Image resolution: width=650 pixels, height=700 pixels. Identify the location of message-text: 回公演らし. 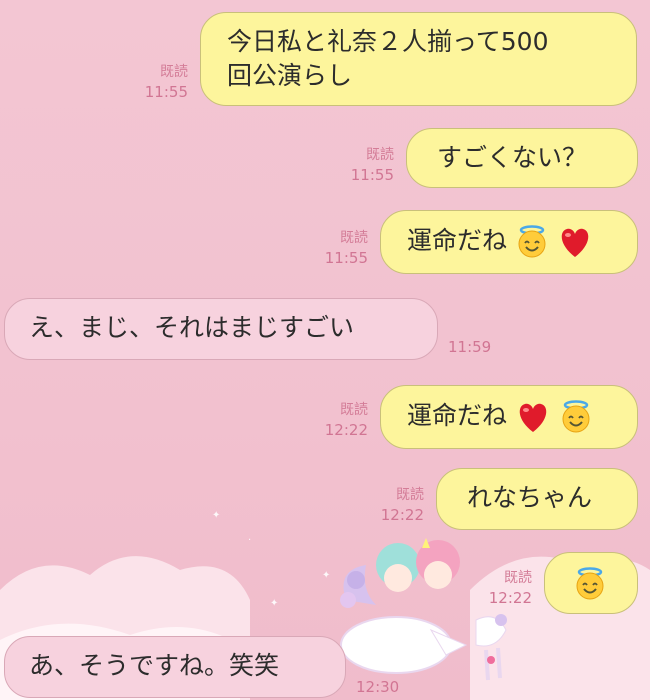
(290, 75).